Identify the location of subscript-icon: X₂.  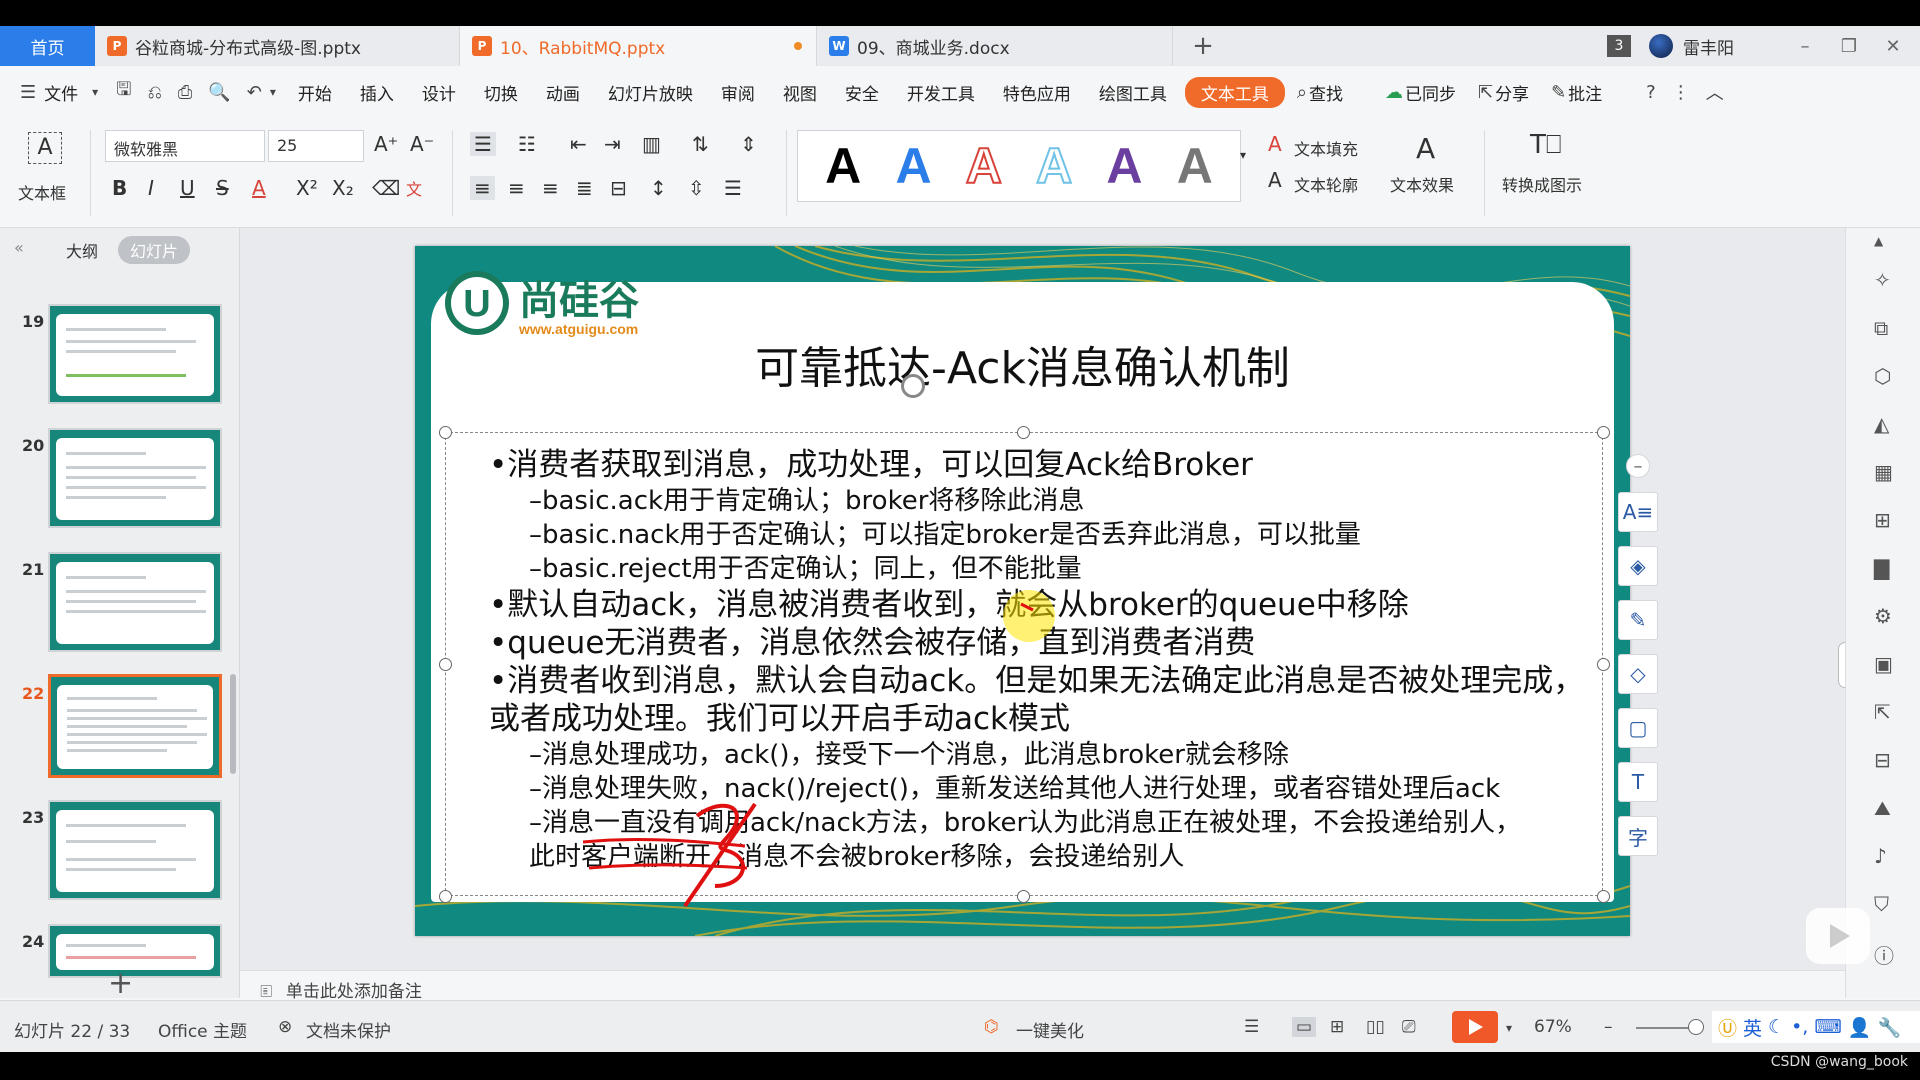
(343, 188).